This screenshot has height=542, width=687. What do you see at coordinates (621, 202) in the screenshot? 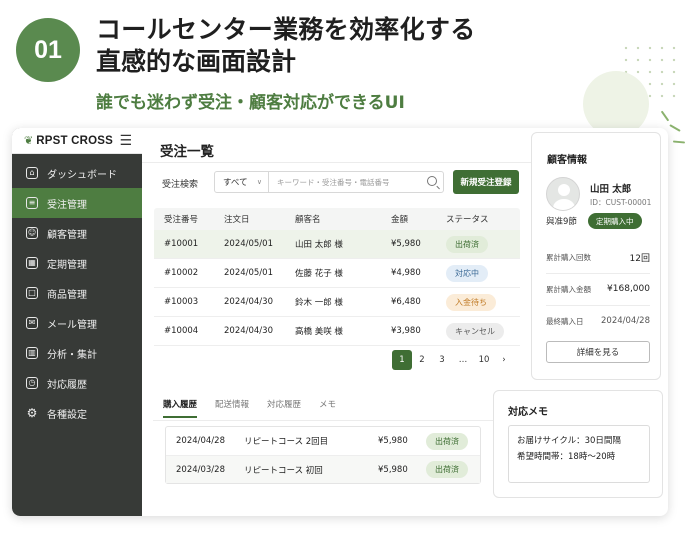
I see `customer-id: ID：CUST-00001` at bounding box center [621, 202].